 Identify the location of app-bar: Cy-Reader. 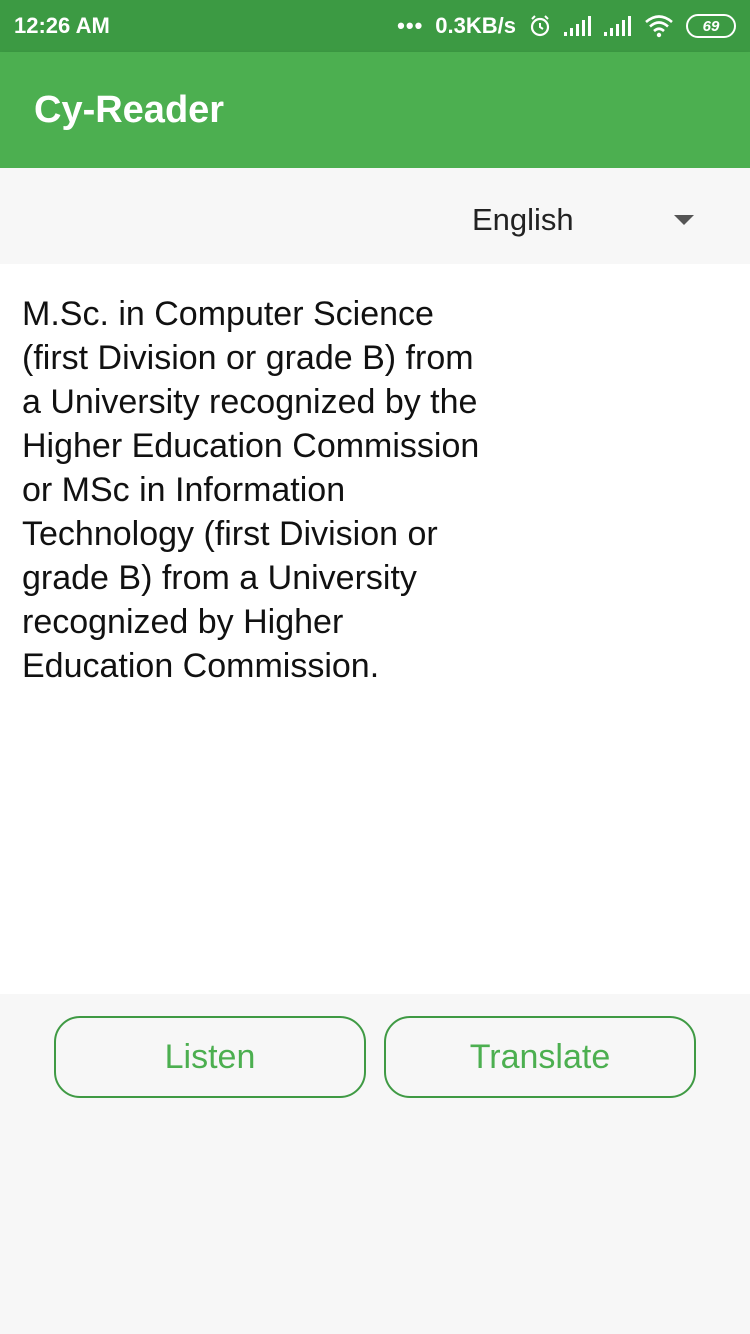
(375, 110).